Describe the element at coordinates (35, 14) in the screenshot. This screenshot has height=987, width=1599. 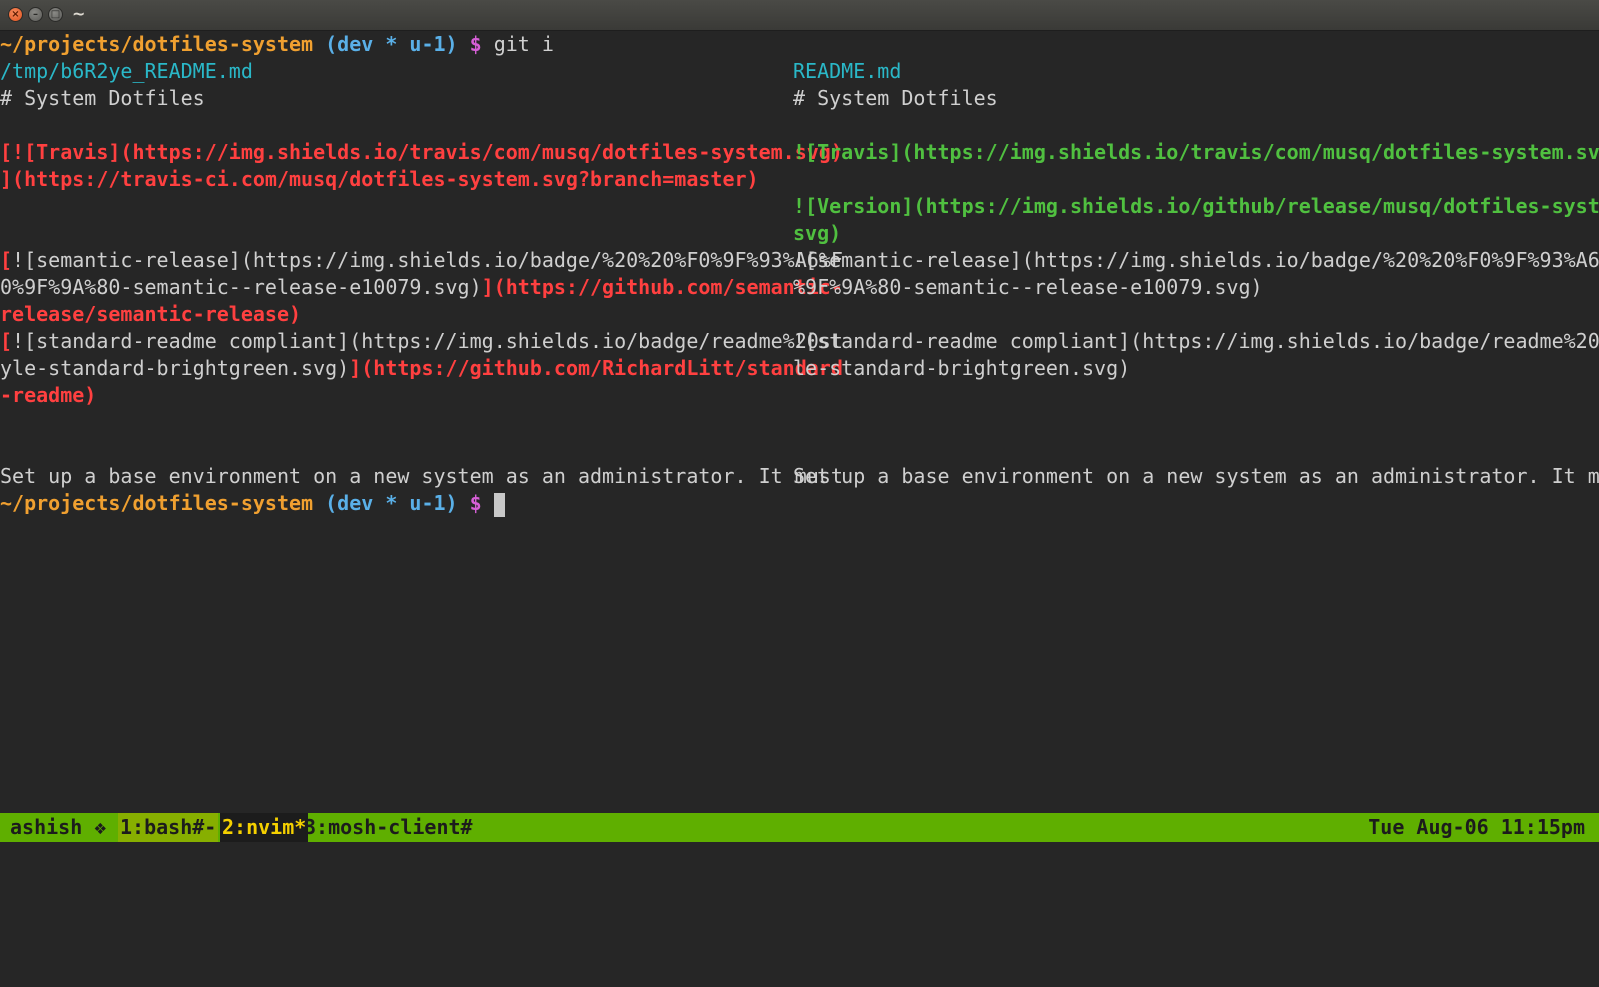
I see `minimize-window-button: –` at that location.